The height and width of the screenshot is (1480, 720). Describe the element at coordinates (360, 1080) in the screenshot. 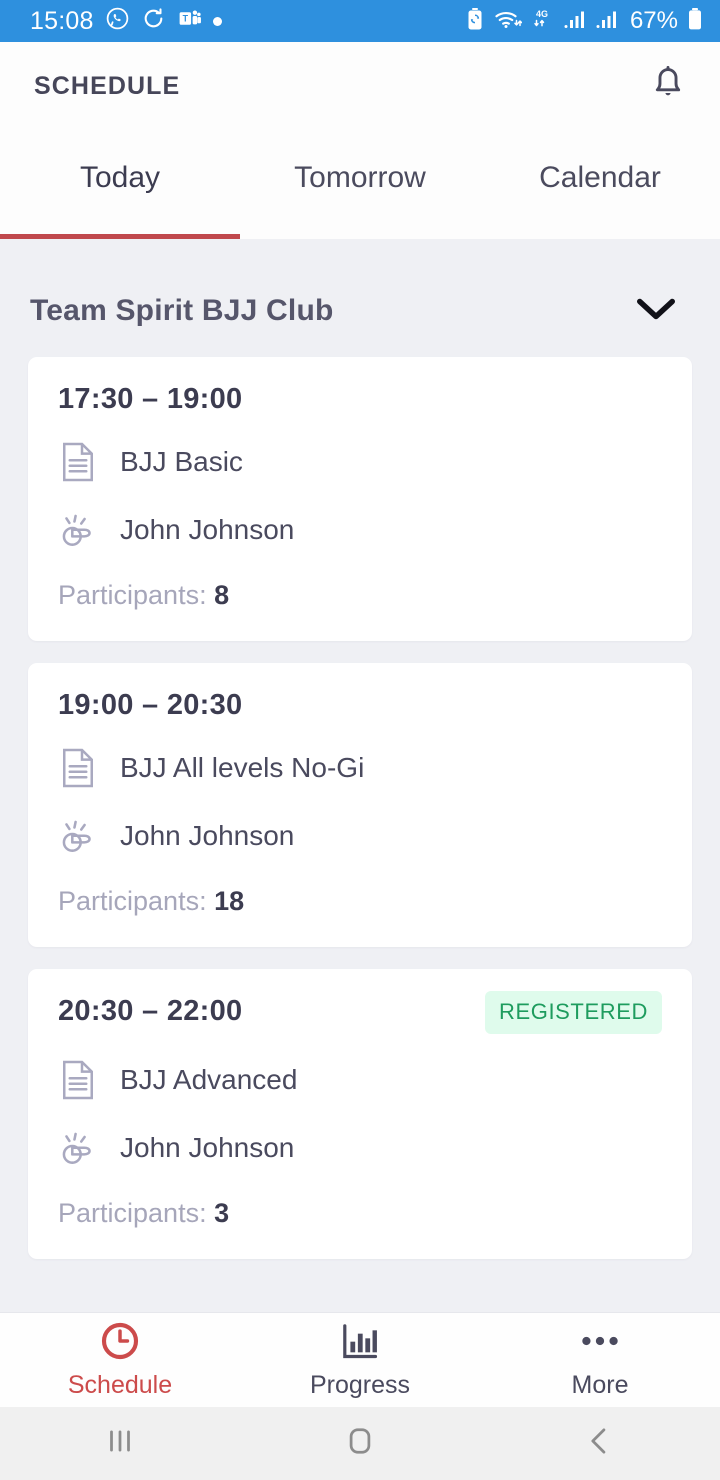

I see `class-title-row: BJJ Advanced` at that location.